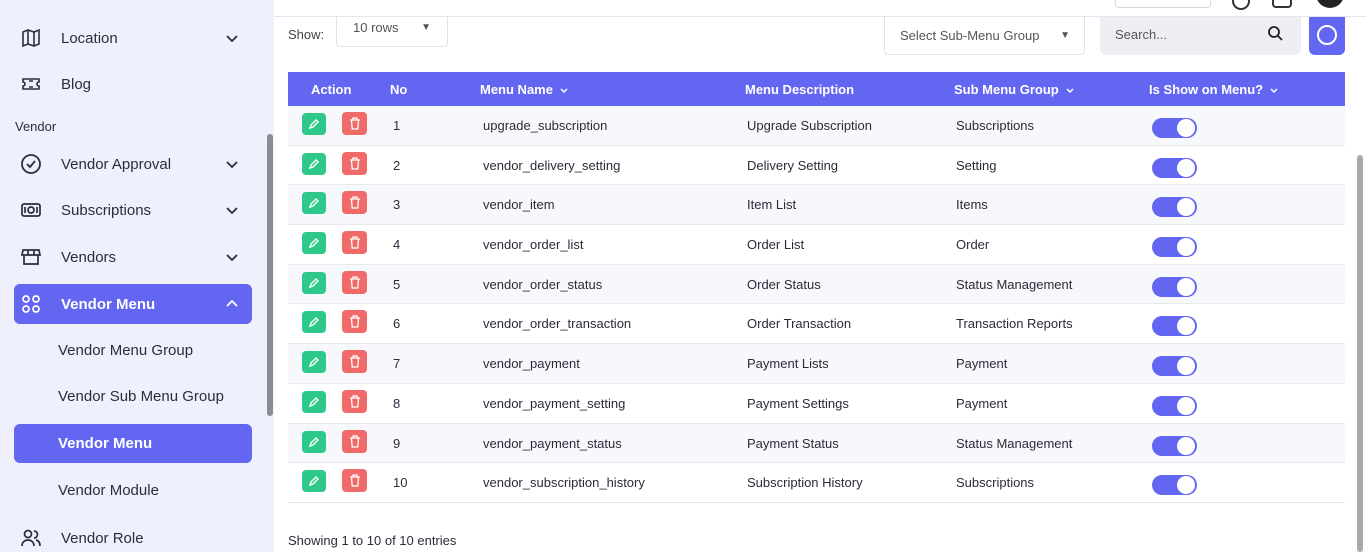 The height and width of the screenshot is (552, 1366). I want to click on cell-menu-description: Item List, so click(772, 205).